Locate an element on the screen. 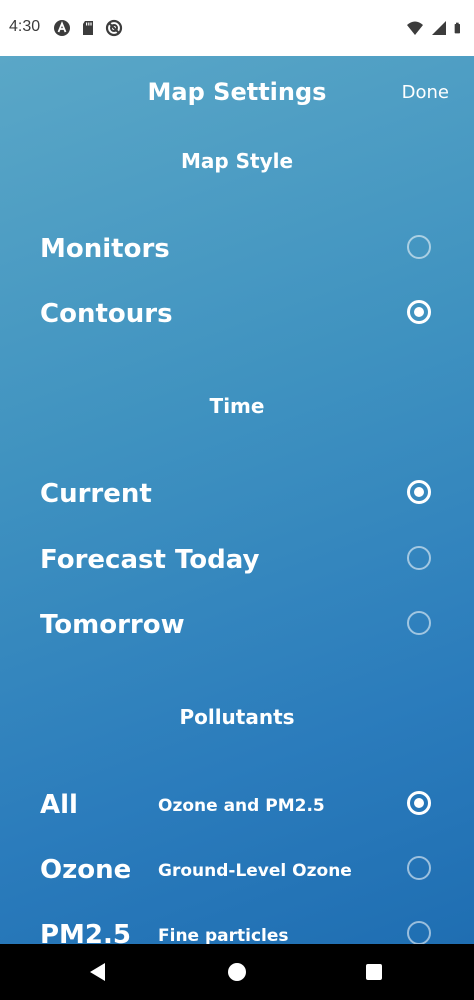 Image resolution: width=474 pixels, height=1000 pixels. option-label: All is located at coordinates (59, 805).